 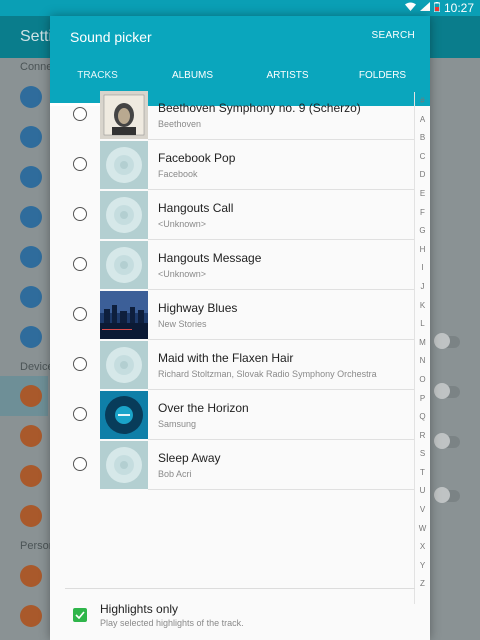 I want to click on wifi-setting-icon, so click(x=31, y=97).